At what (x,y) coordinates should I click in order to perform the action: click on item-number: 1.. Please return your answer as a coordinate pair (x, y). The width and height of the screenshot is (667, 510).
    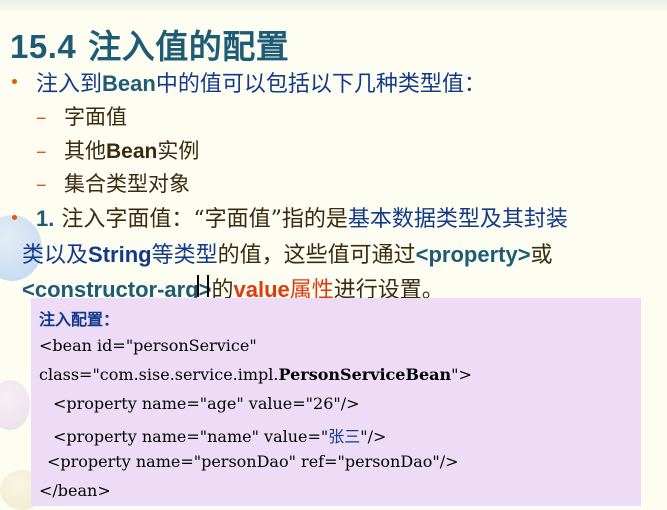
    Looking at the image, I should click on (45, 218).